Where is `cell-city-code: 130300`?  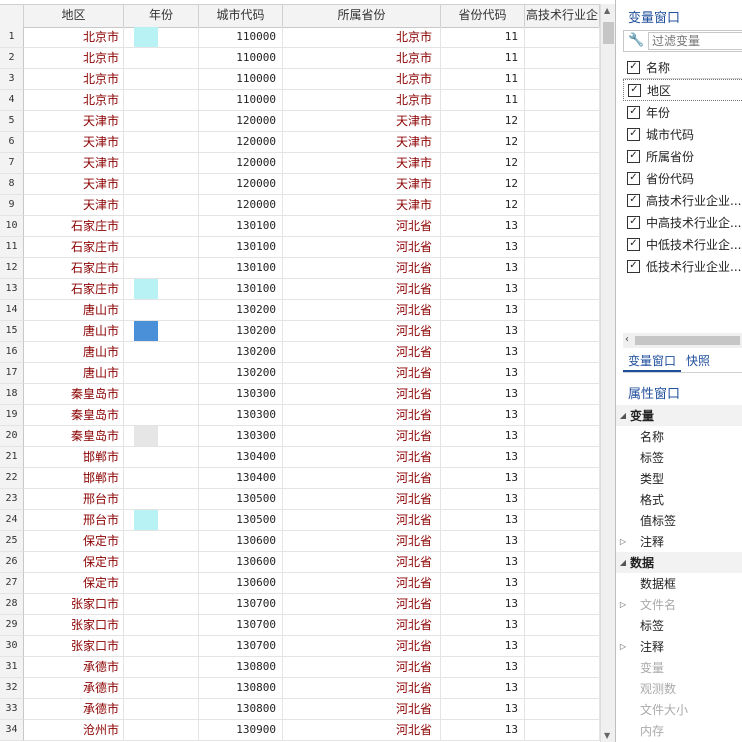 cell-city-code: 130300 is located at coordinates (241, 436).